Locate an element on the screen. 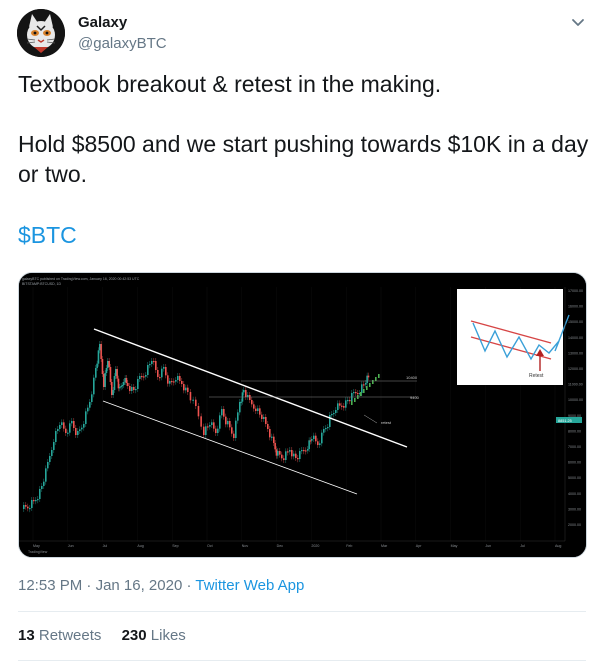 This screenshot has height=664, width=604. price-tick-label: 7000.00 is located at coordinates (574, 447).